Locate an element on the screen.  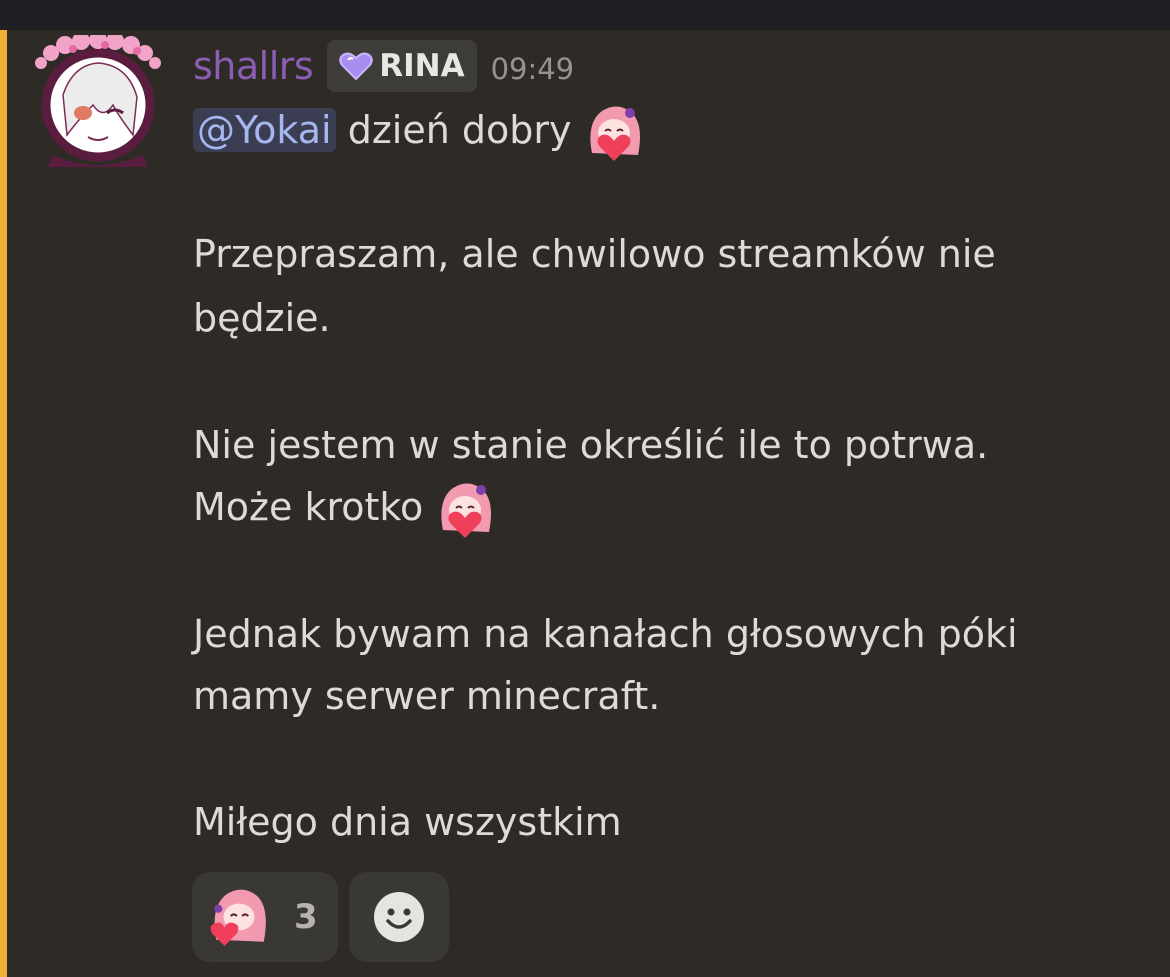
user-mention: @Yokai is located at coordinates (264, 130).